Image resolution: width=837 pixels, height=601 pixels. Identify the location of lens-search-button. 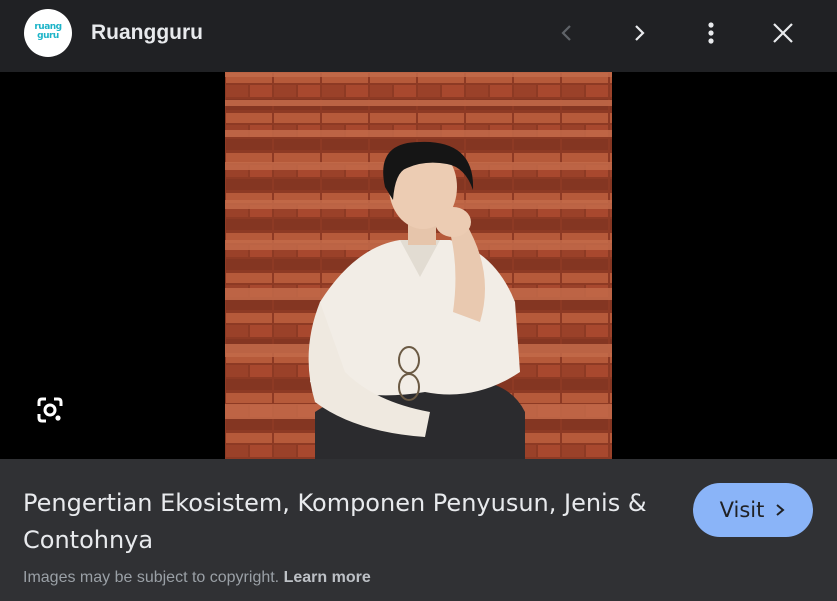
(50, 410).